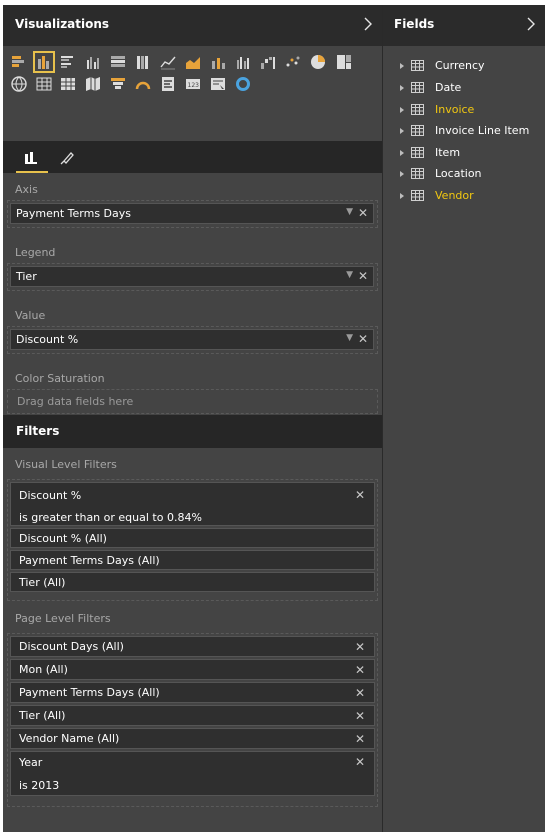 The height and width of the screenshot is (832, 545). What do you see at coordinates (93, 84) in the screenshot?
I see `filled-map-icon` at bounding box center [93, 84].